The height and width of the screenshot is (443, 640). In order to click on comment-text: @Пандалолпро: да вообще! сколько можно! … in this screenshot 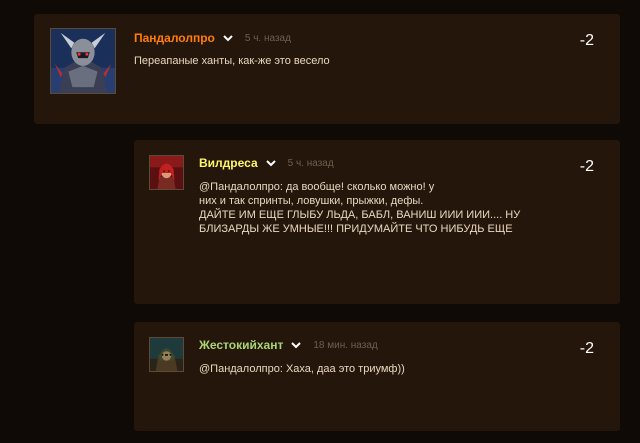, I will do `click(399, 208)`.